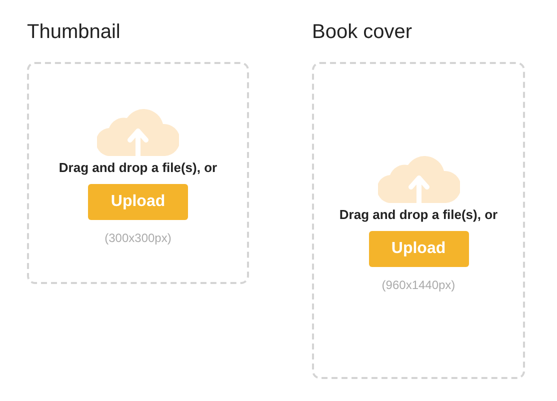 Image resolution: width=557 pixels, height=401 pixels. I want to click on size-hint: (300x300px), so click(138, 237).